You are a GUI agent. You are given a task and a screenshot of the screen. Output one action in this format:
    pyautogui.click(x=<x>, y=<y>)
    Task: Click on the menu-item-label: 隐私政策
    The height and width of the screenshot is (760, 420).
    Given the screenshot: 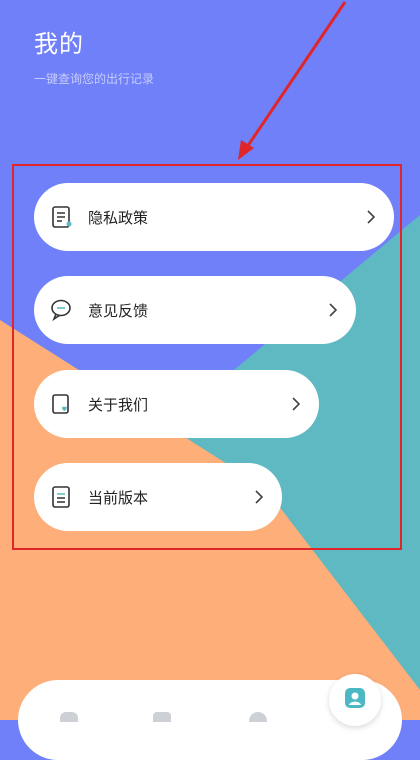 What is the action you would take?
    pyautogui.click(x=118, y=217)
    